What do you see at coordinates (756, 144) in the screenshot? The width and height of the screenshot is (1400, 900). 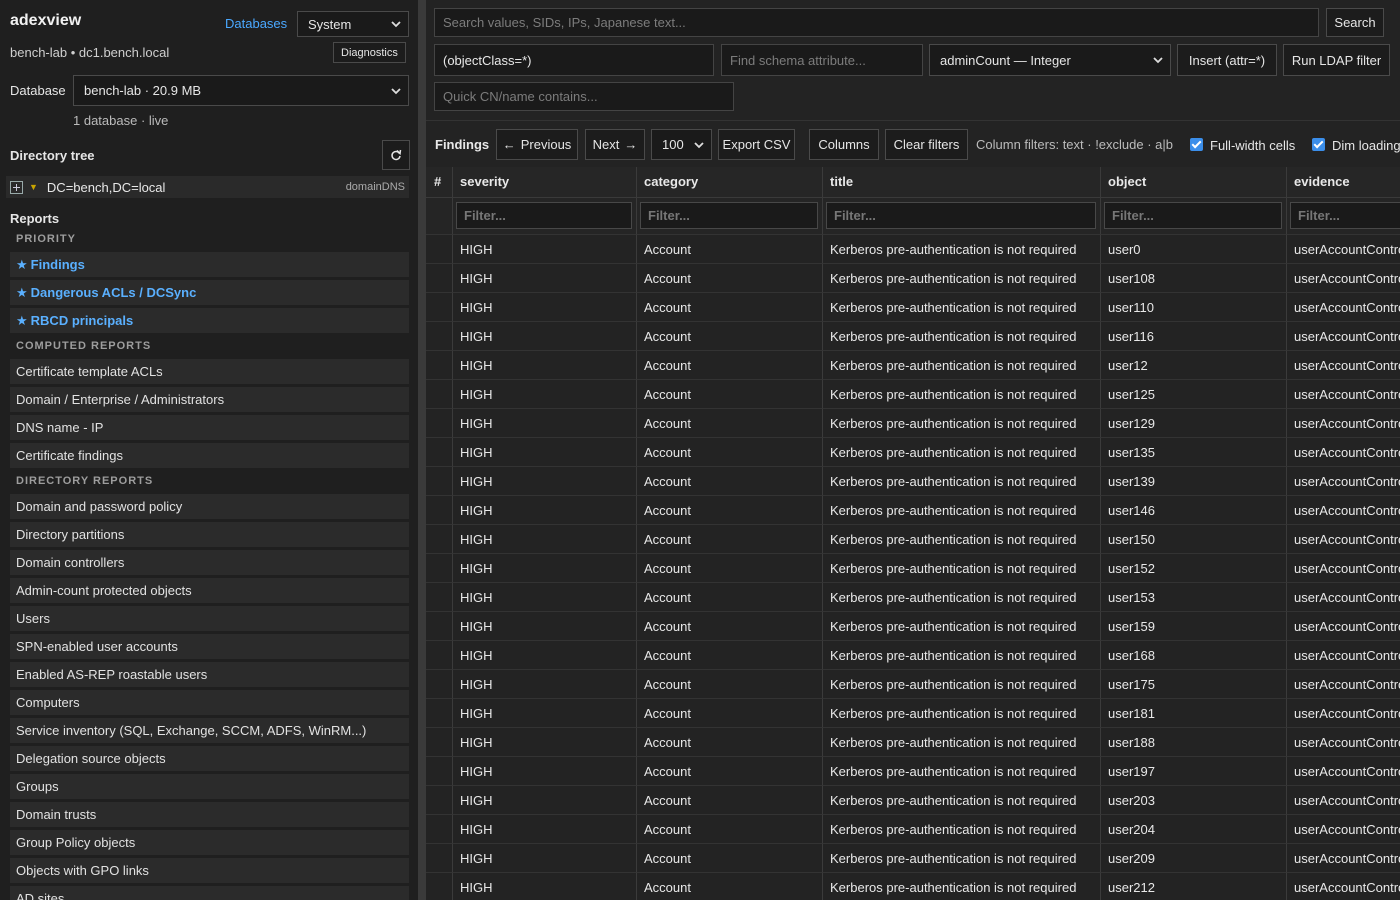 I see `export-csv-button: Export CSV` at bounding box center [756, 144].